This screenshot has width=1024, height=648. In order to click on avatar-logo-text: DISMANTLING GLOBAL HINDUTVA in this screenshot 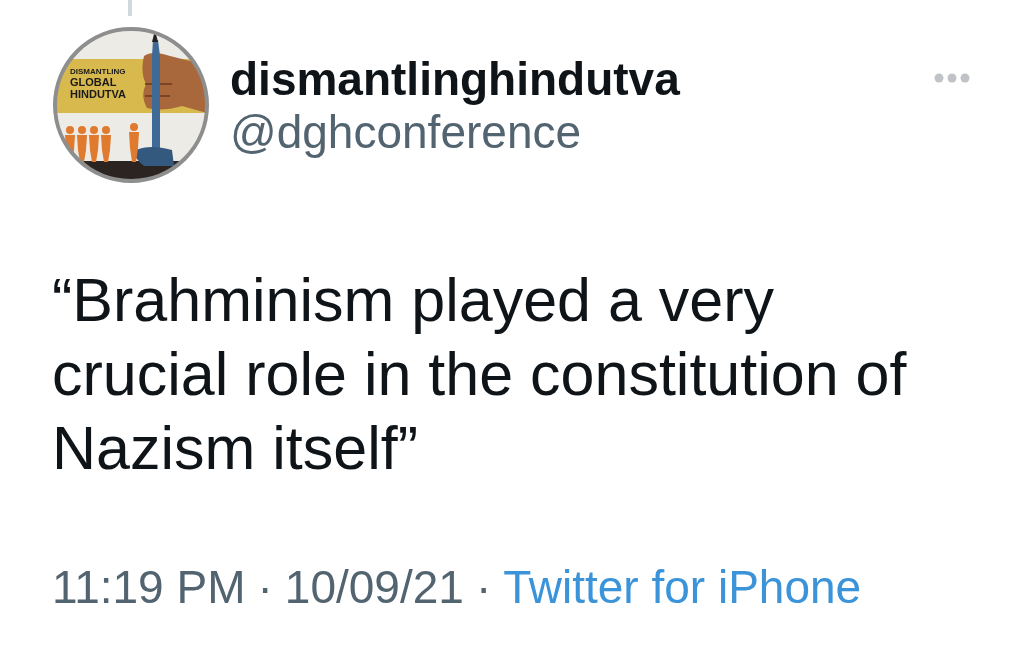, I will do `click(98, 83)`.